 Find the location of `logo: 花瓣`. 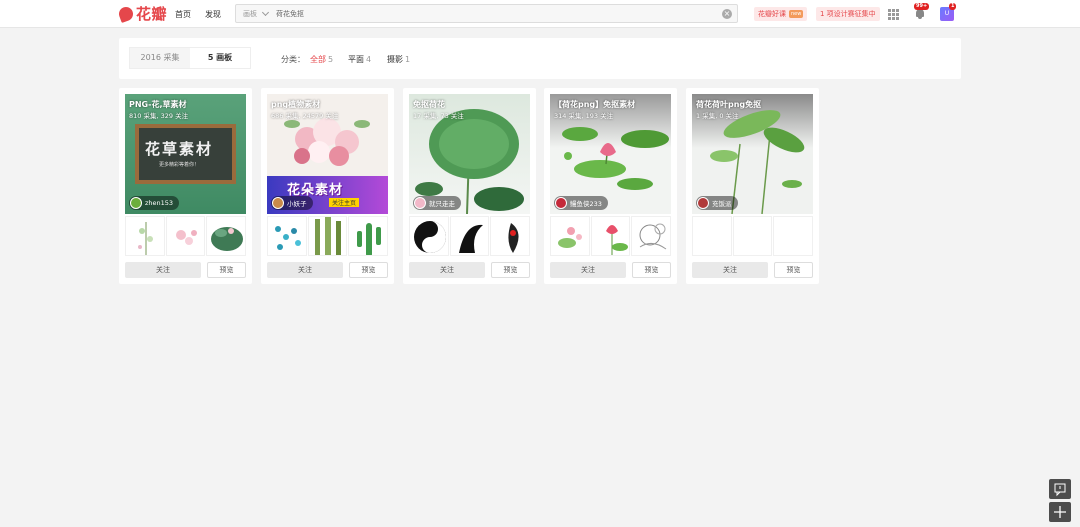

logo: 花瓣 is located at coordinates (142, 13).